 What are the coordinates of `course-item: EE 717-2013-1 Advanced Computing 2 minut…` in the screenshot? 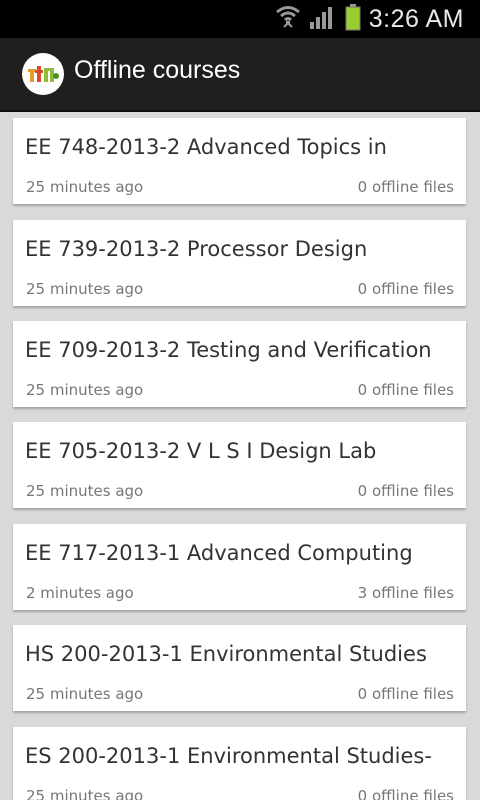 It's located at (239, 567).